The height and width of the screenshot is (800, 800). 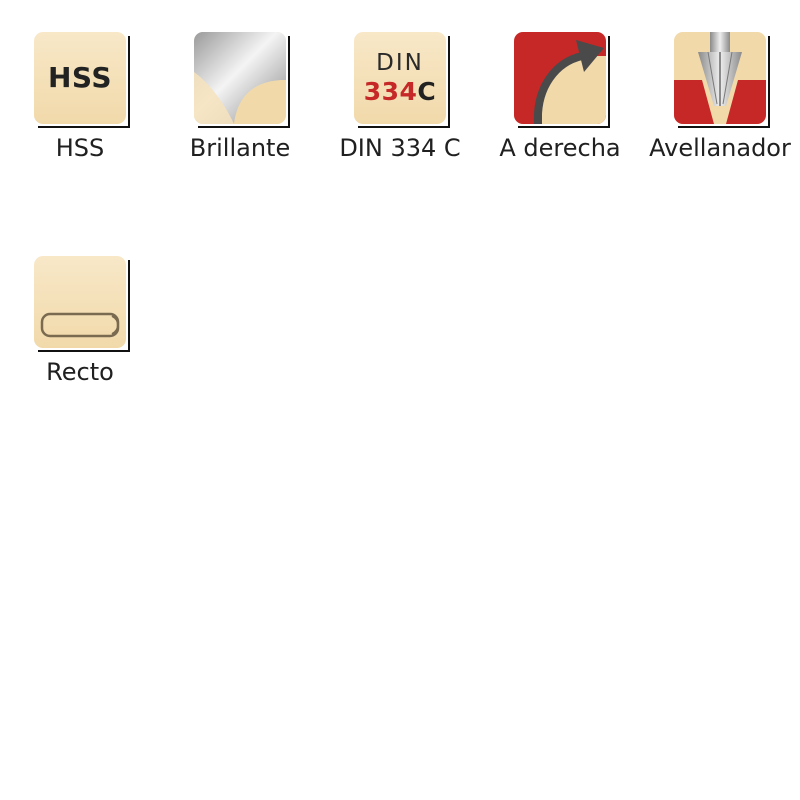 I want to click on feature-hss: HSS HSS, so click(x=80, y=97).